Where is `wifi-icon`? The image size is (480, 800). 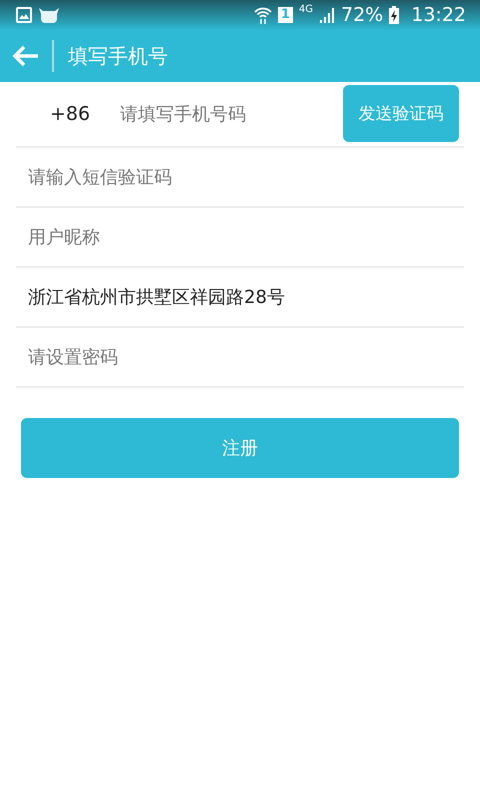
wifi-icon is located at coordinates (263, 15).